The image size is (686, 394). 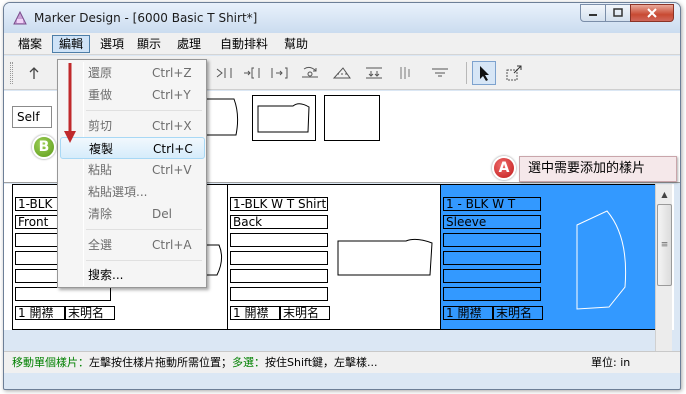 I want to click on status-unit: 單位: in, so click(x=611, y=362).